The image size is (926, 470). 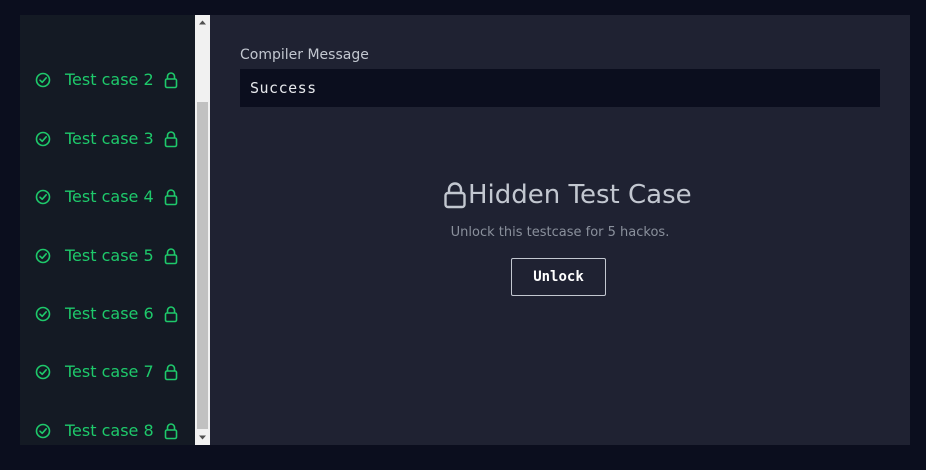 What do you see at coordinates (580, 195) in the screenshot?
I see `hidden-test-case-title: Hidden Test Case` at bounding box center [580, 195].